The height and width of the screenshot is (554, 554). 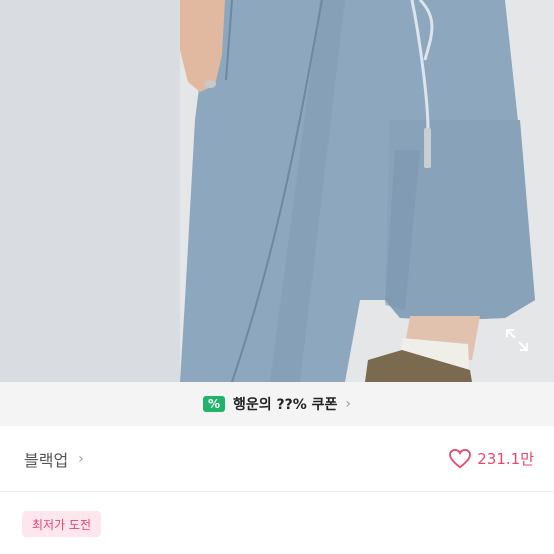 What do you see at coordinates (277, 459) in the screenshot?
I see `shop-info-row: 블랙업 › 231.1만` at bounding box center [277, 459].